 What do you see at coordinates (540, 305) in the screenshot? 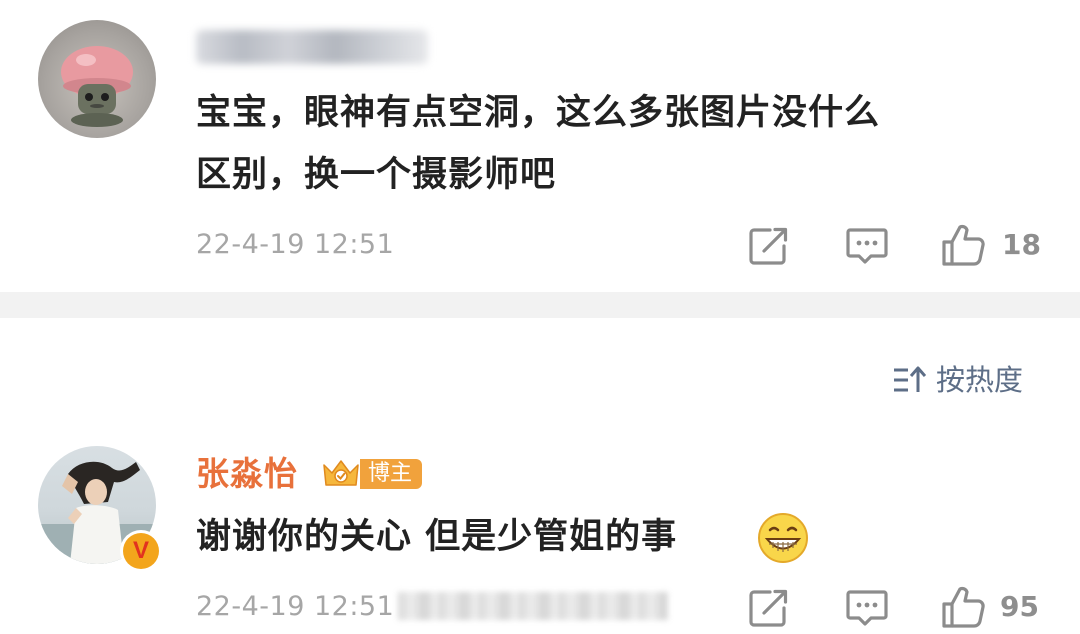
I see `section-divider` at bounding box center [540, 305].